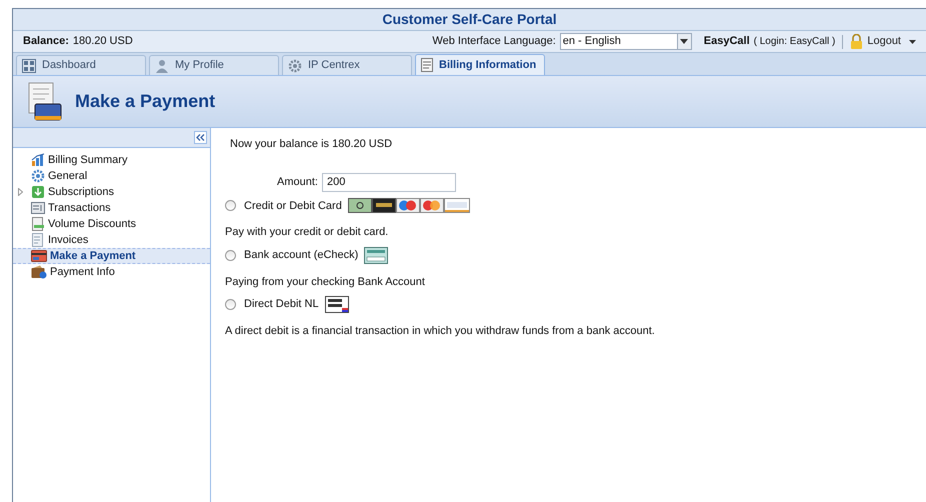 The height and width of the screenshot is (502, 926). I want to click on tab: My Profile, so click(214, 65).